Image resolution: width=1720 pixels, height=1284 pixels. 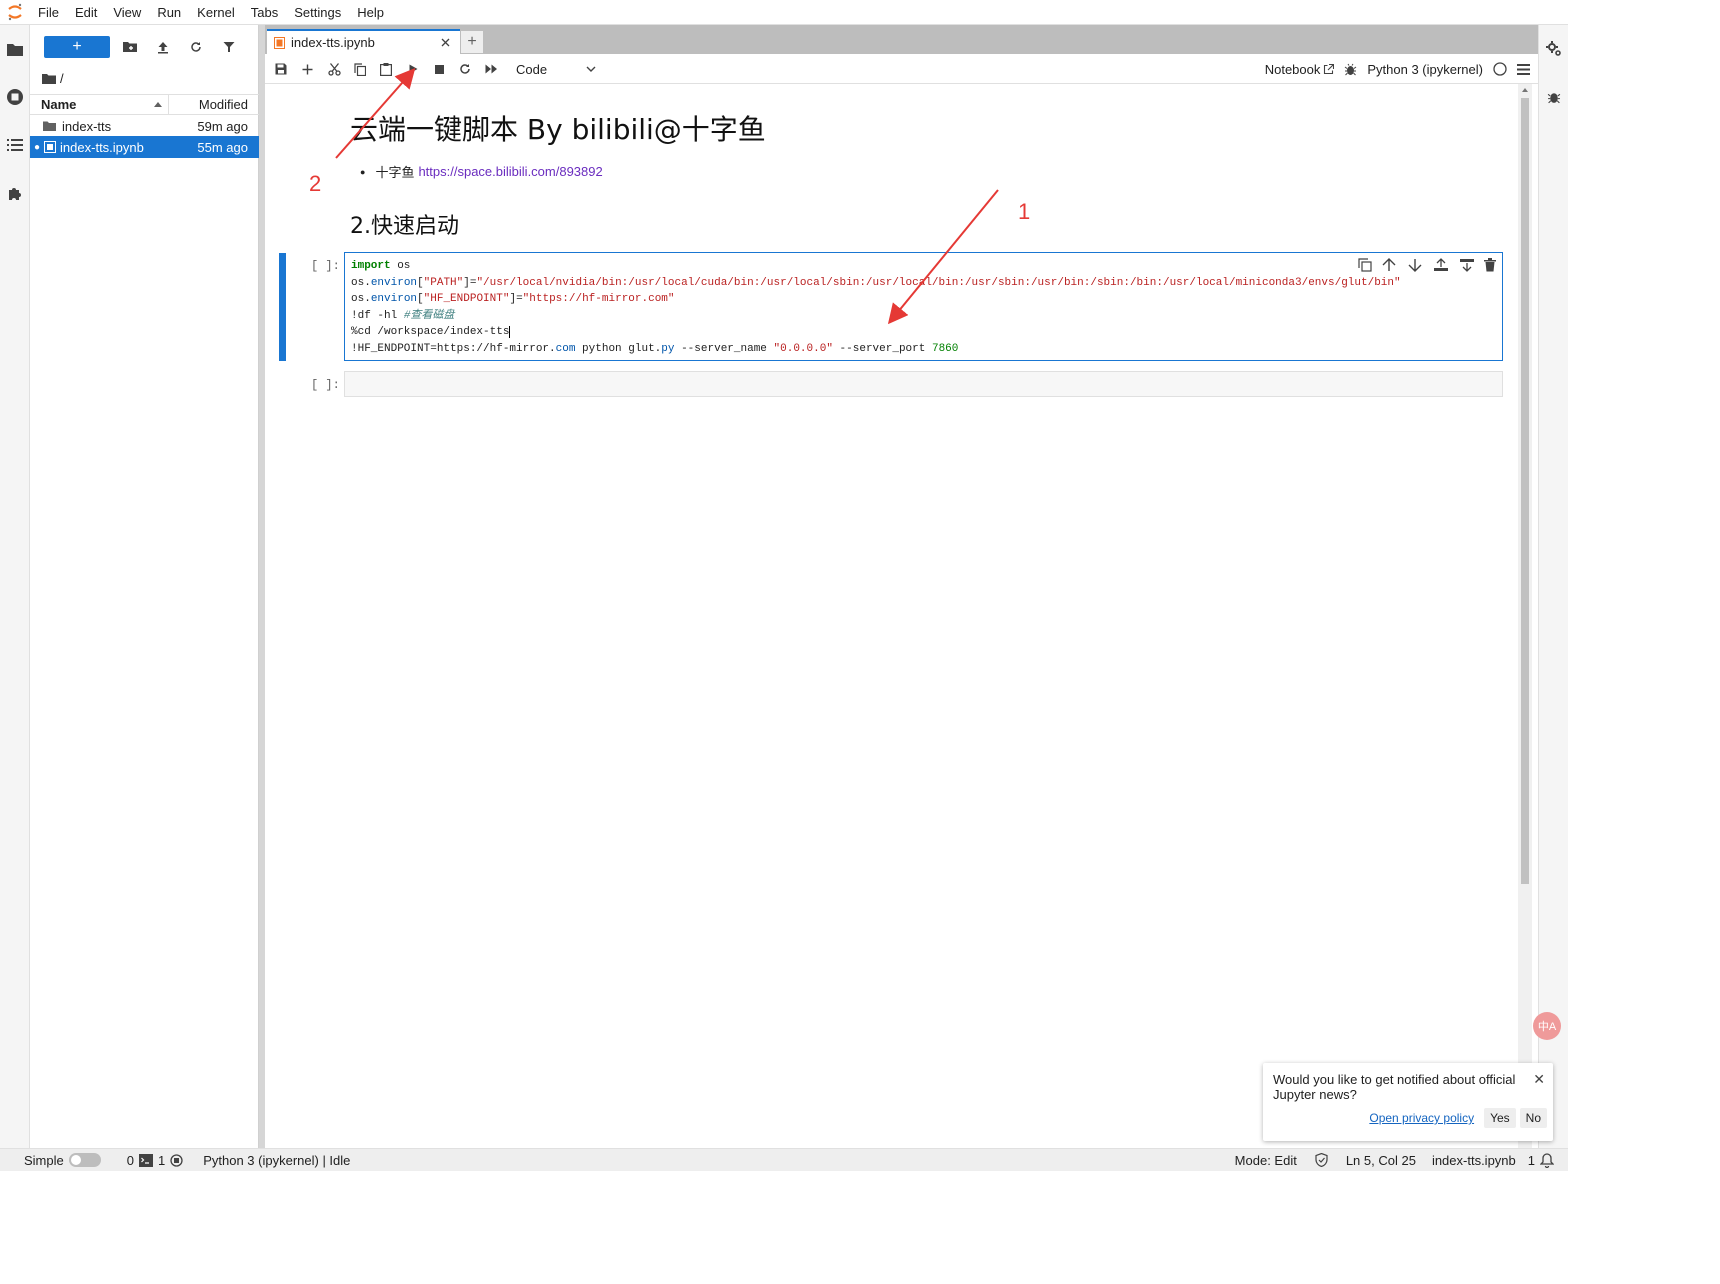 What do you see at coordinates (420, 282) in the screenshot?
I see `code-token: [` at bounding box center [420, 282].